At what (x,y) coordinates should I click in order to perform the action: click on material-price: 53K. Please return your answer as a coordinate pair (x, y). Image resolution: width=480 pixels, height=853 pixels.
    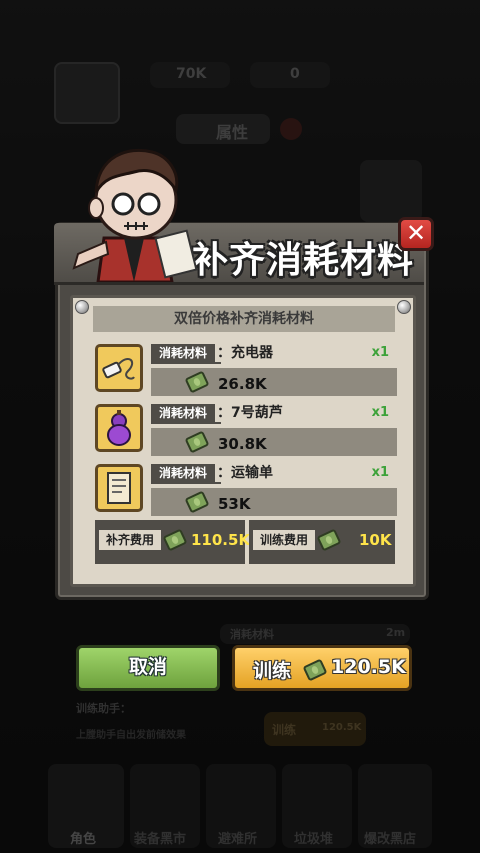
    Looking at the image, I should click on (234, 504).